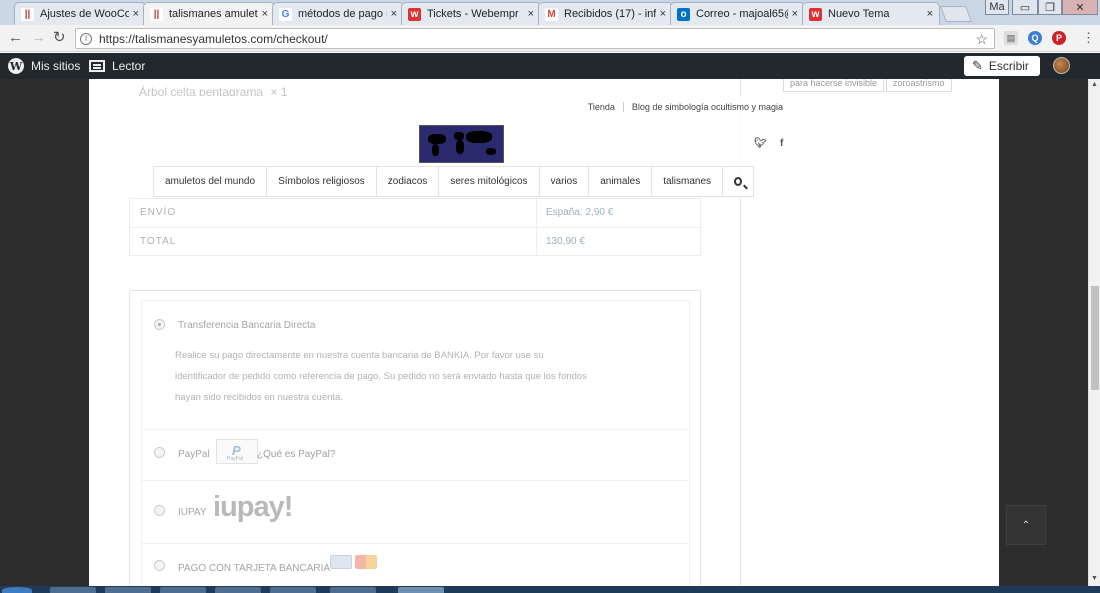  Describe the element at coordinates (80, 13) in the screenshot. I see `browser-tab-woocommerce: || Ajustes de WooCom ×` at that location.